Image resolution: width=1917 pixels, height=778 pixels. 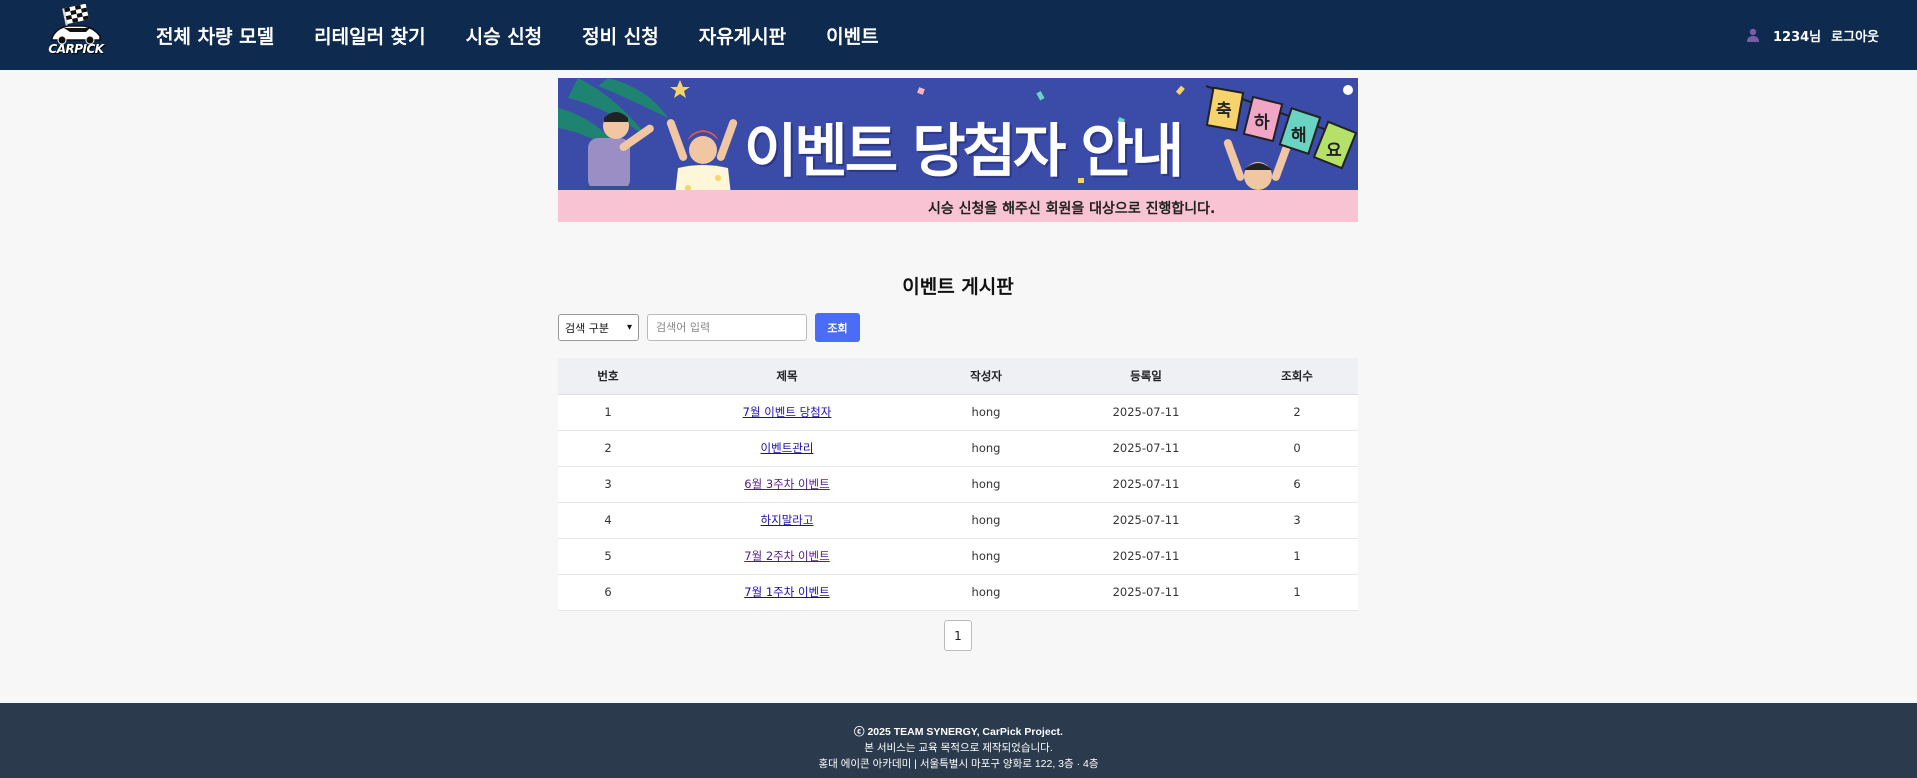 I want to click on post-title-link: 하지말라고, so click(x=787, y=520).